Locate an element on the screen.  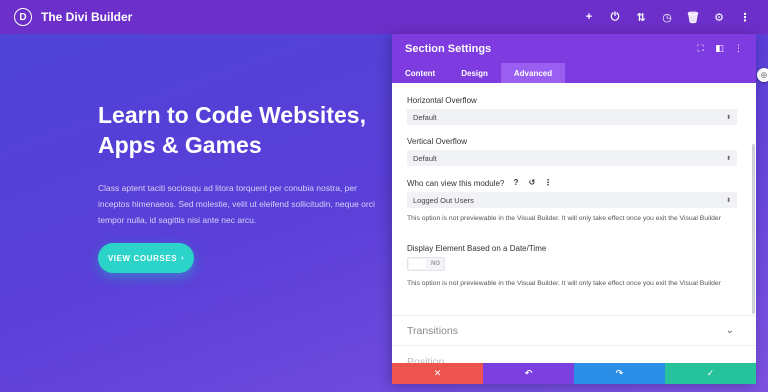
transitions-group: Transitions is located at coordinates (432, 331).